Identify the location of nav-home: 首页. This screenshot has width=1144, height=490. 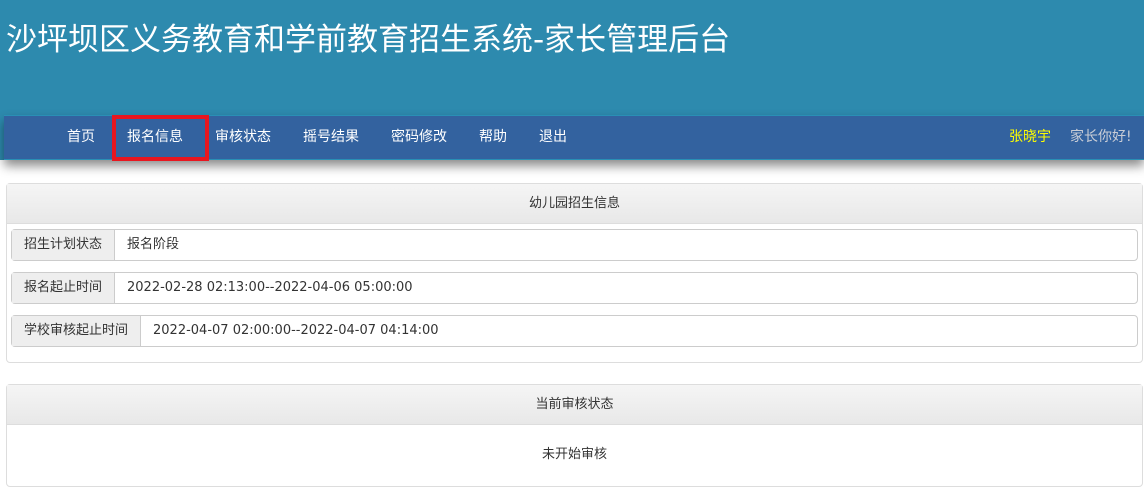
(81, 137).